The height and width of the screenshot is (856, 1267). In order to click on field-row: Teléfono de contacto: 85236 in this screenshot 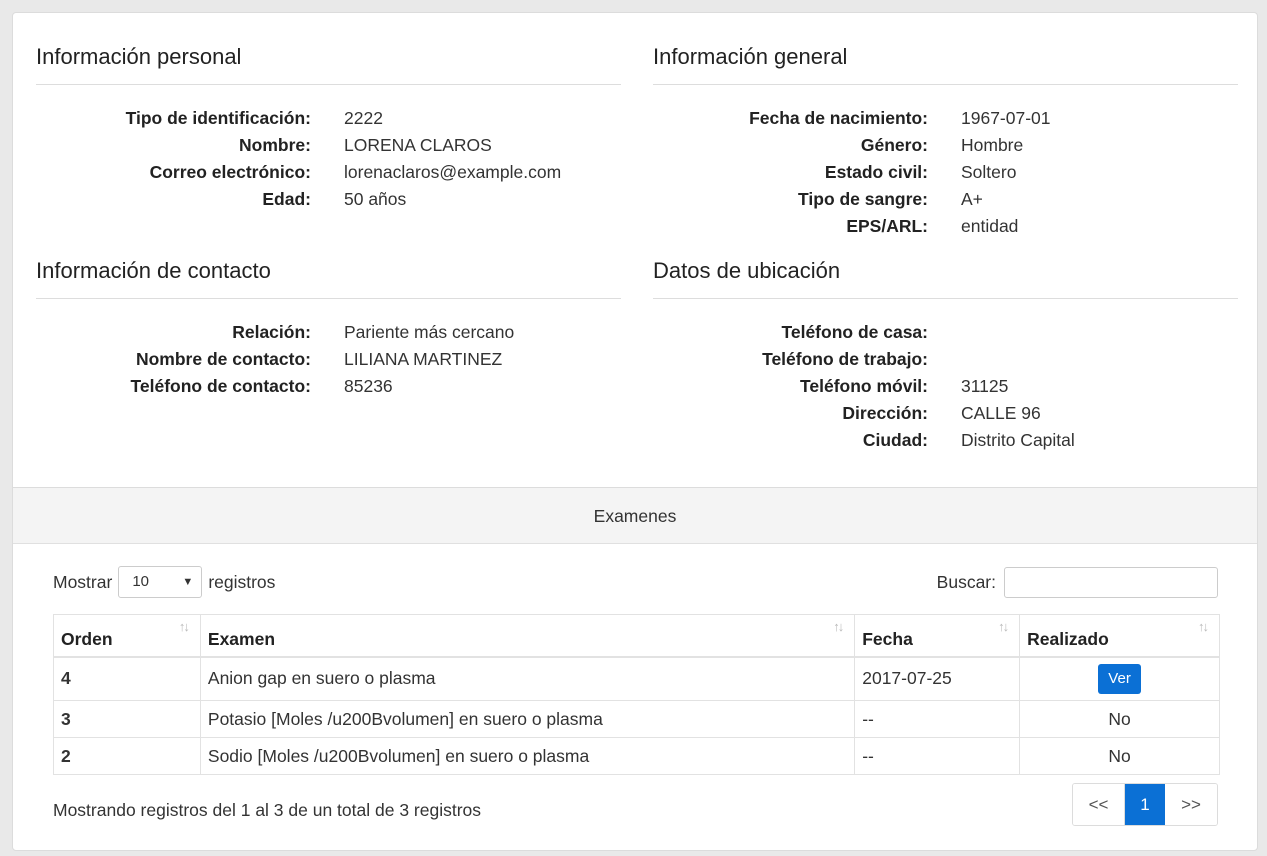, I will do `click(328, 386)`.